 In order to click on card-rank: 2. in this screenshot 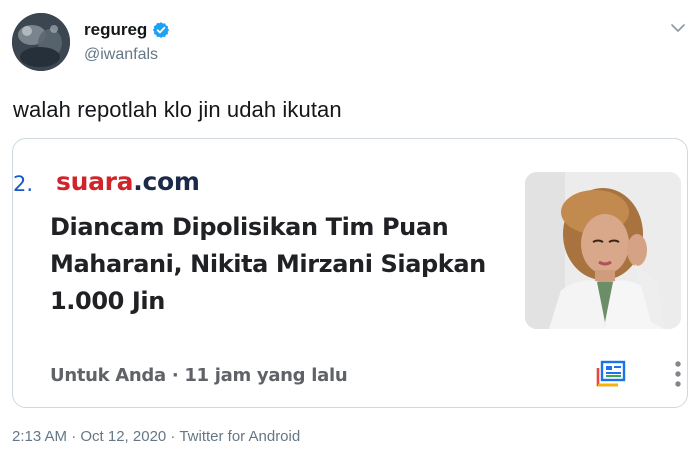, I will do `click(23, 184)`.